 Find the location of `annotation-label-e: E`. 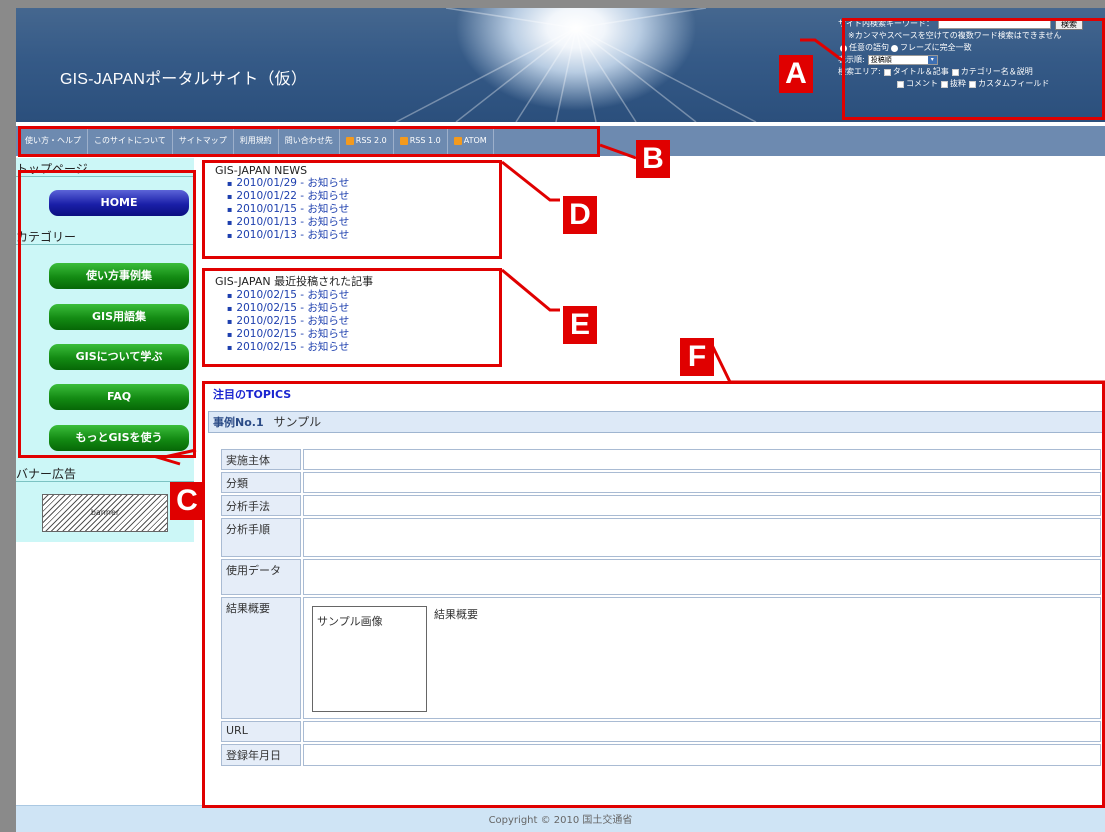

annotation-label-e: E is located at coordinates (580, 325).